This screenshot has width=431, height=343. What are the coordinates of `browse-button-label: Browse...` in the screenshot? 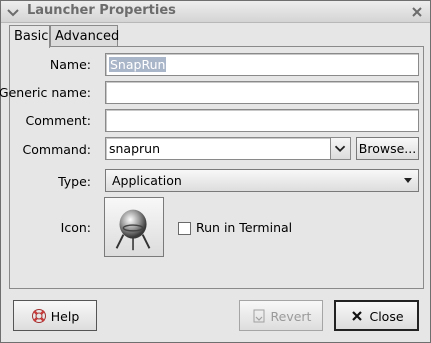 It's located at (387, 148).